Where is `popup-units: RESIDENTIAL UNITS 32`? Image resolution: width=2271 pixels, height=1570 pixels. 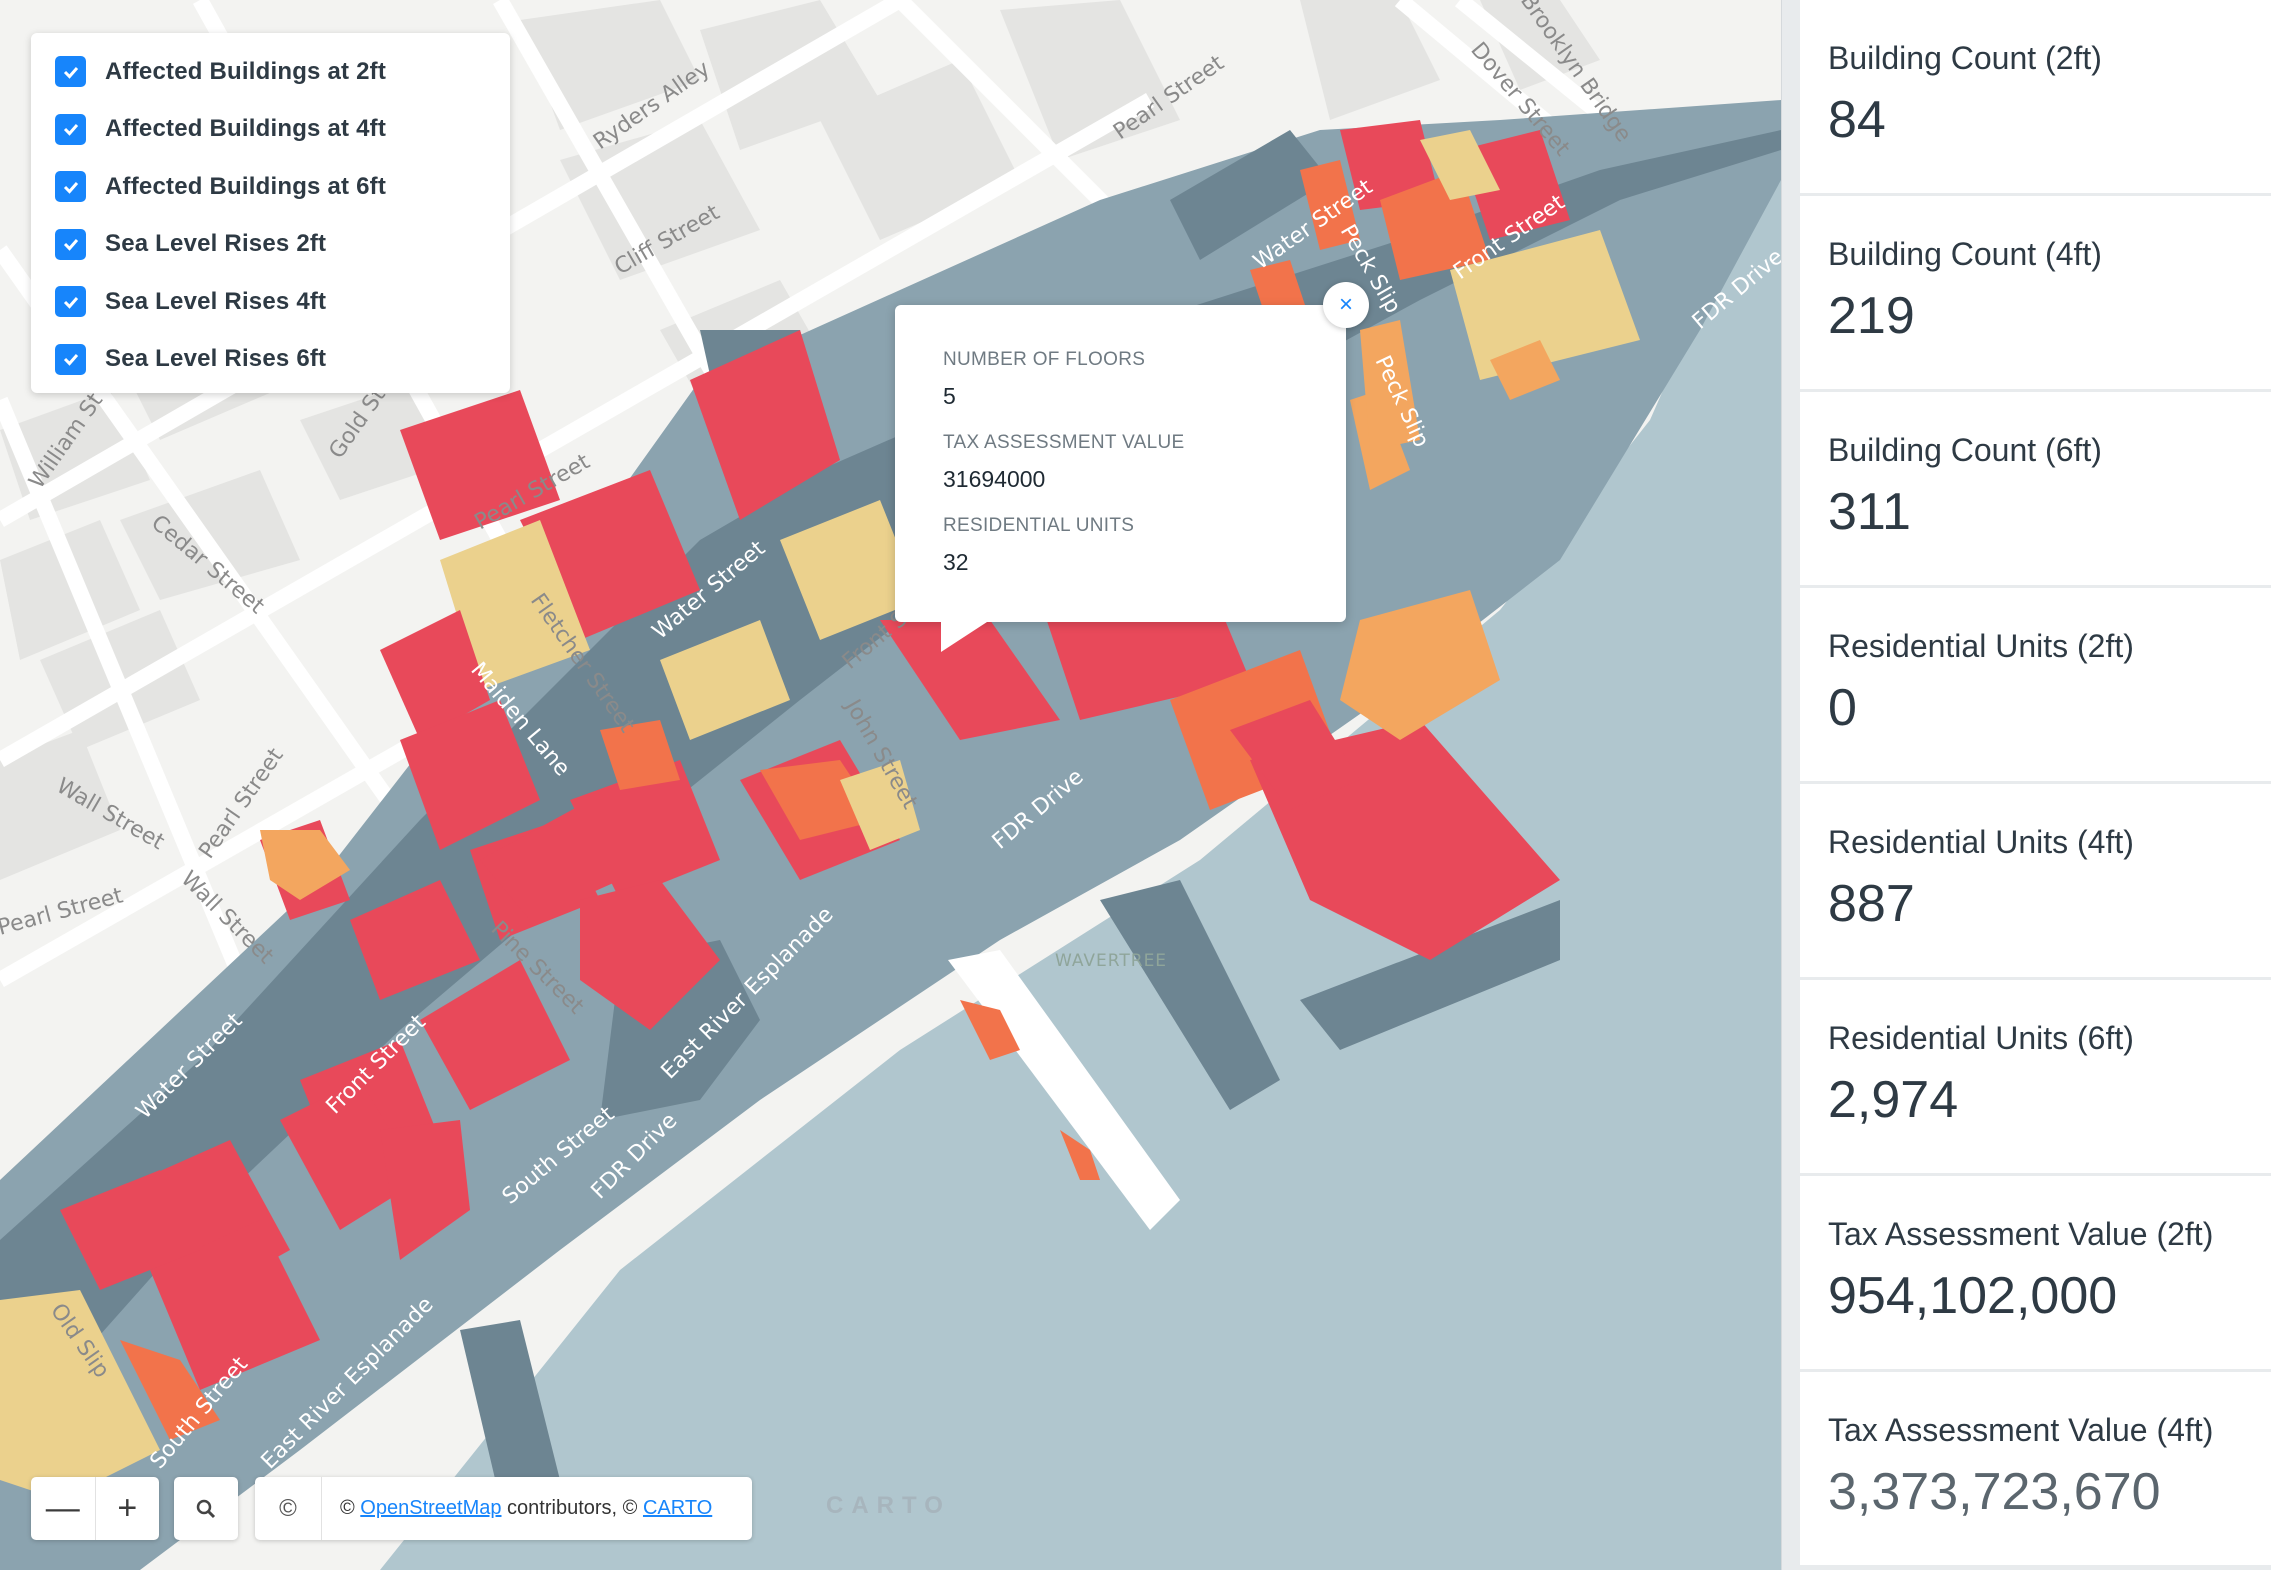
popup-units: RESIDENTIAL UNITS 32 is located at coordinates (1144, 545).